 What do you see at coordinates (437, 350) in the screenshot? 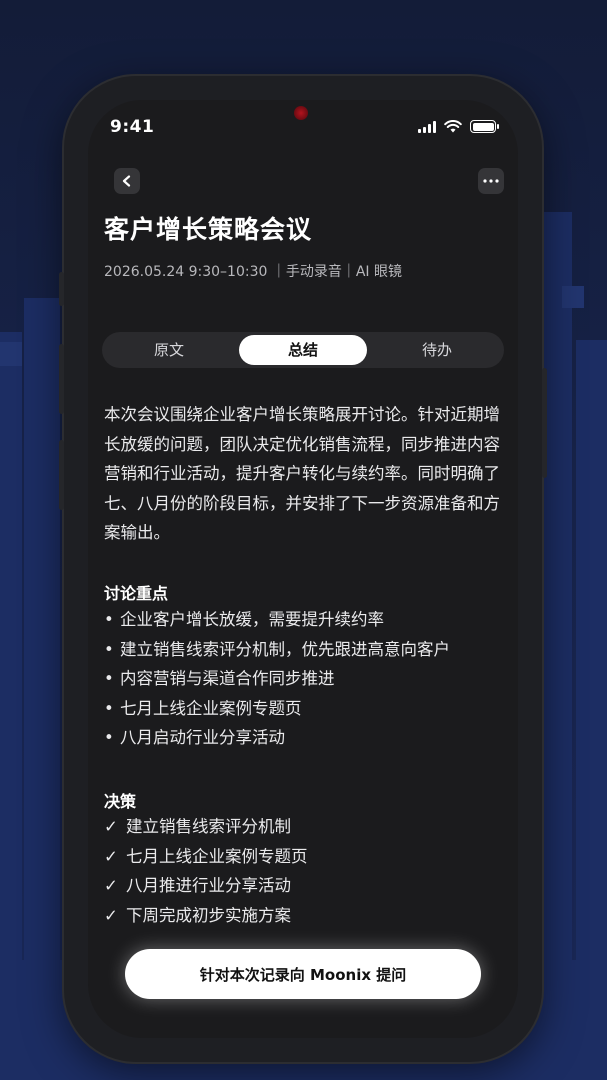
I see `tab-todo: 待办` at bounding box center [437, 350].